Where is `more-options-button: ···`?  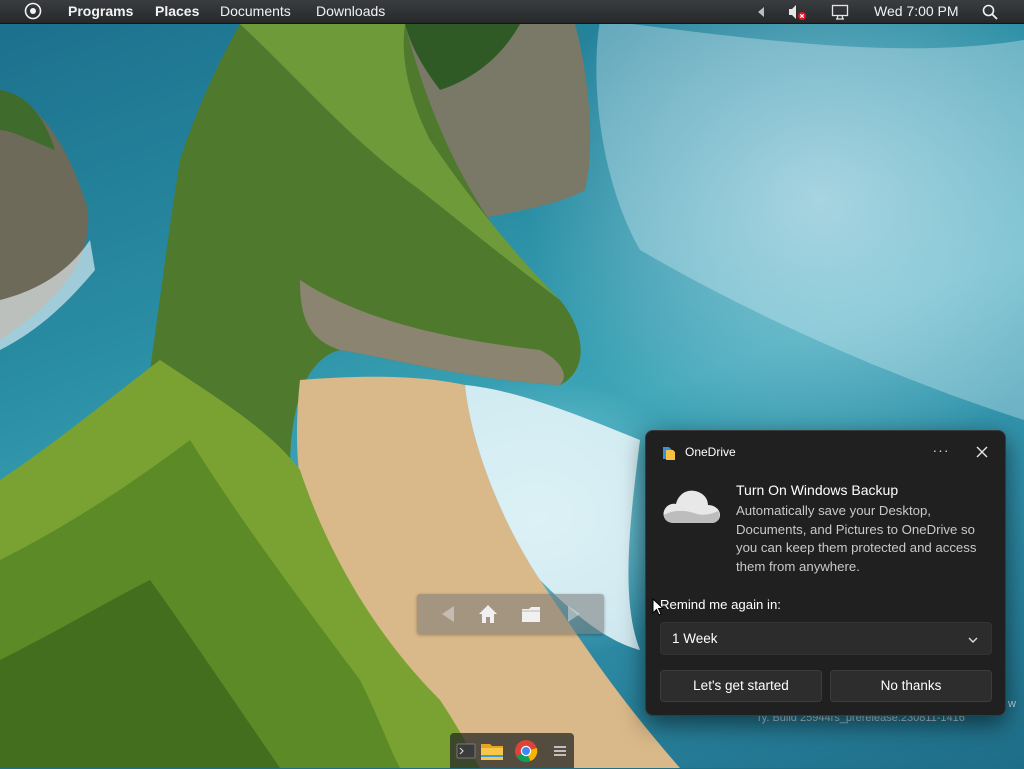 more-options-button: ··· is located at coordinates (941, 452).